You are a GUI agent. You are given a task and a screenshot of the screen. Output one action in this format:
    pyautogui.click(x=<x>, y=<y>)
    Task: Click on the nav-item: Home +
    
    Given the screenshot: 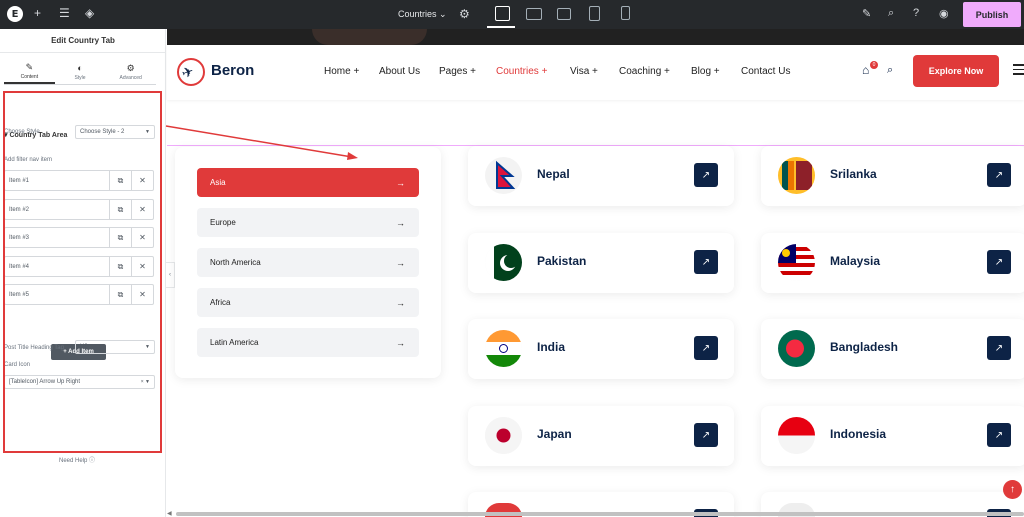 What is the action you would take?
    pyautogui.click(x=341, y=71)
    